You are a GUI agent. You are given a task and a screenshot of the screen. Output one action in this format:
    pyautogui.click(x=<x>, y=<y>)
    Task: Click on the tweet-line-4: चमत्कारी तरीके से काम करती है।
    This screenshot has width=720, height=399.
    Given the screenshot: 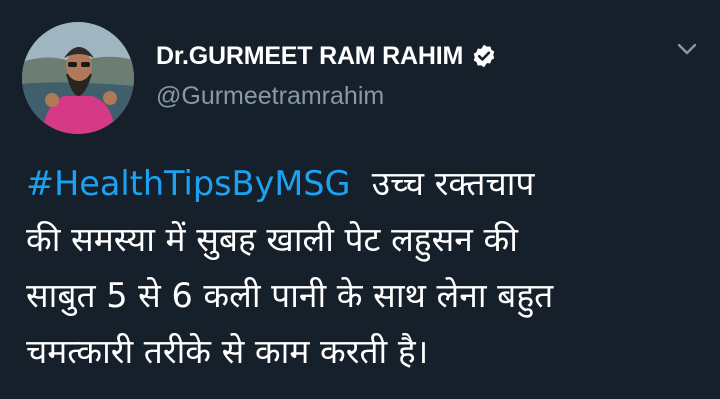 What is the action you would take?
    pyautogui.click(x=227, y=351)
    